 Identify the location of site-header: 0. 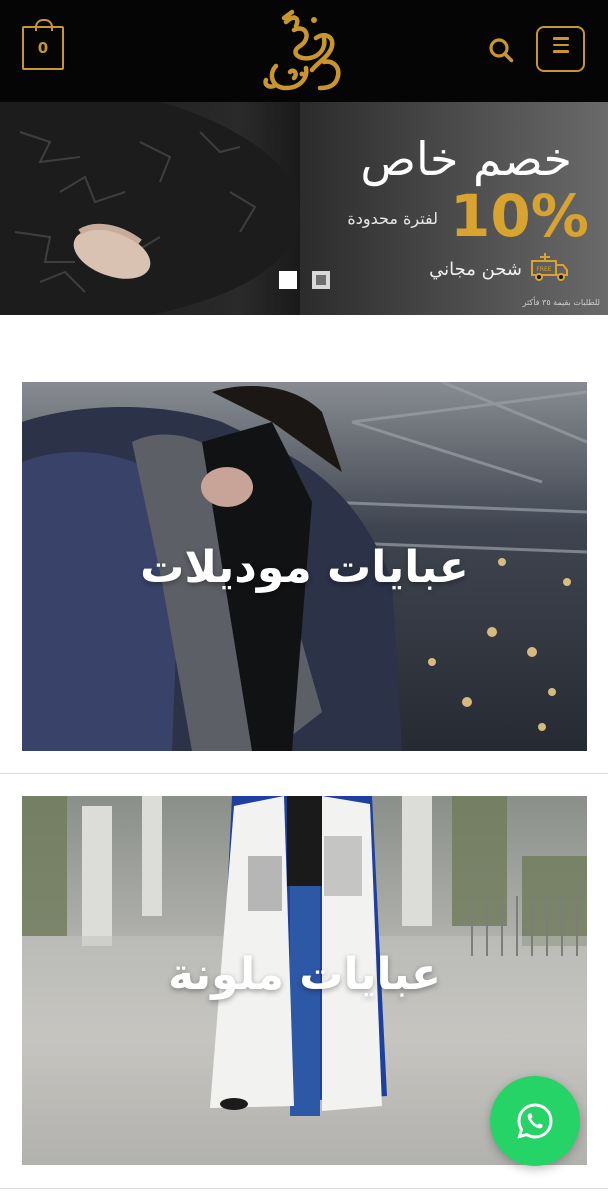
(304, 51).